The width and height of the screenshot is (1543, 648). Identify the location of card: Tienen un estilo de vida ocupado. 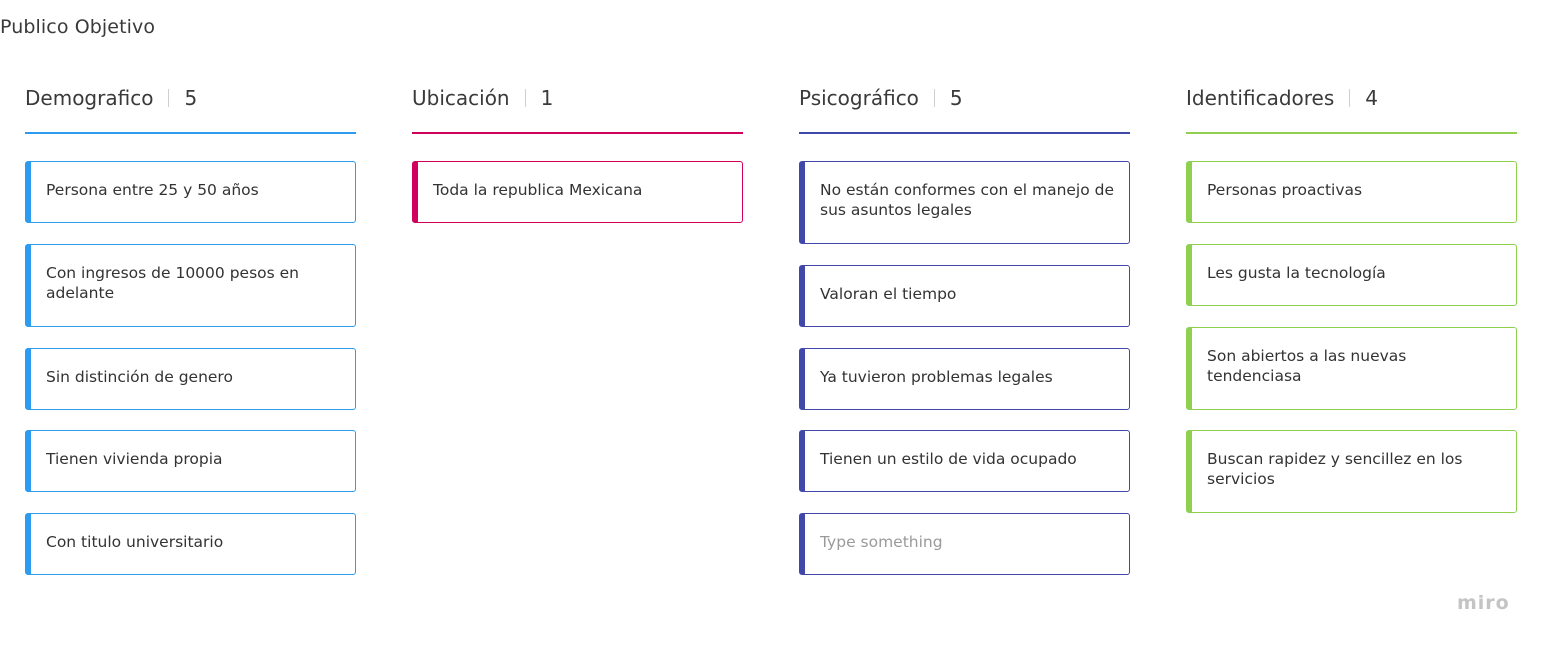
(964, 461).